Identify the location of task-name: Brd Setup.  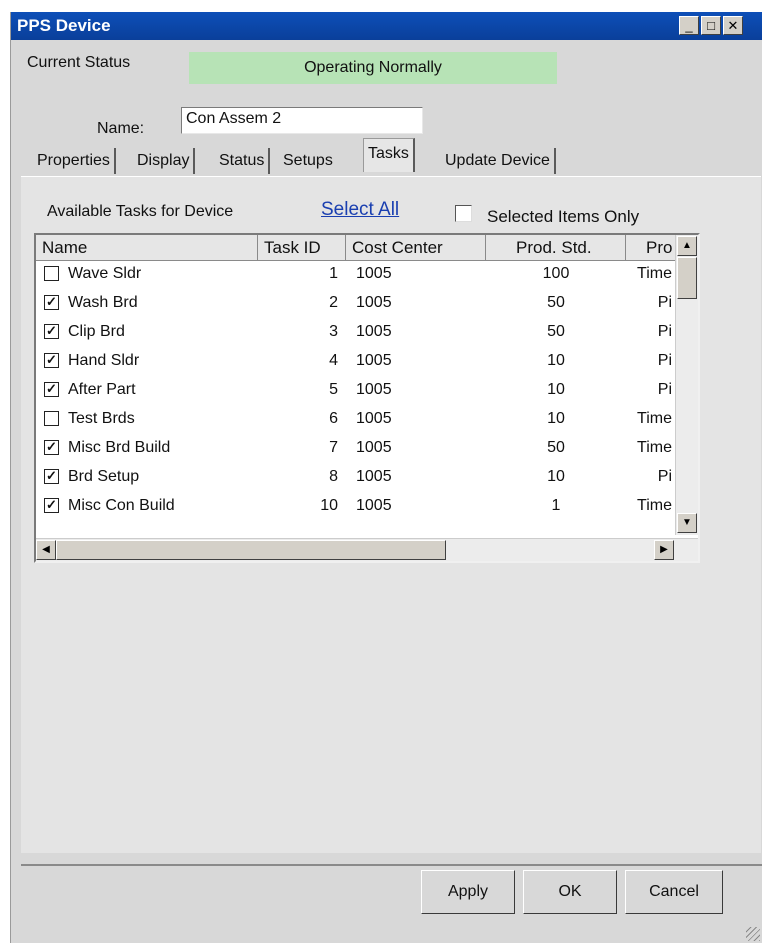
(104, 476).